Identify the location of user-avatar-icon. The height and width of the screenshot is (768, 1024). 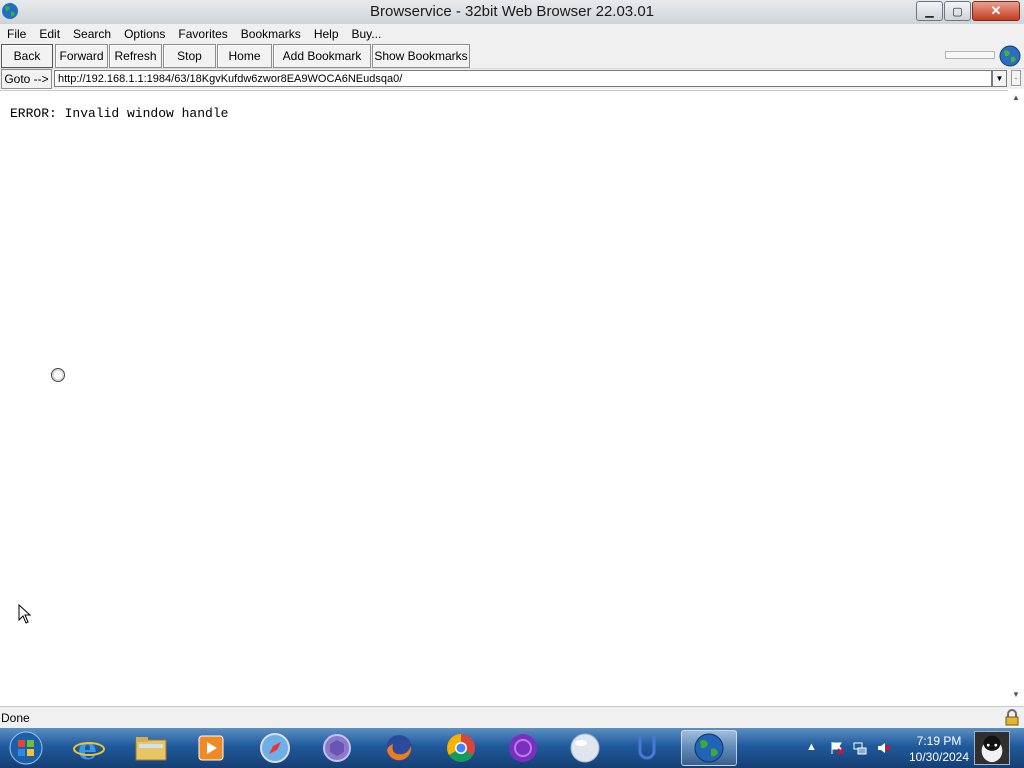
(992, 748).